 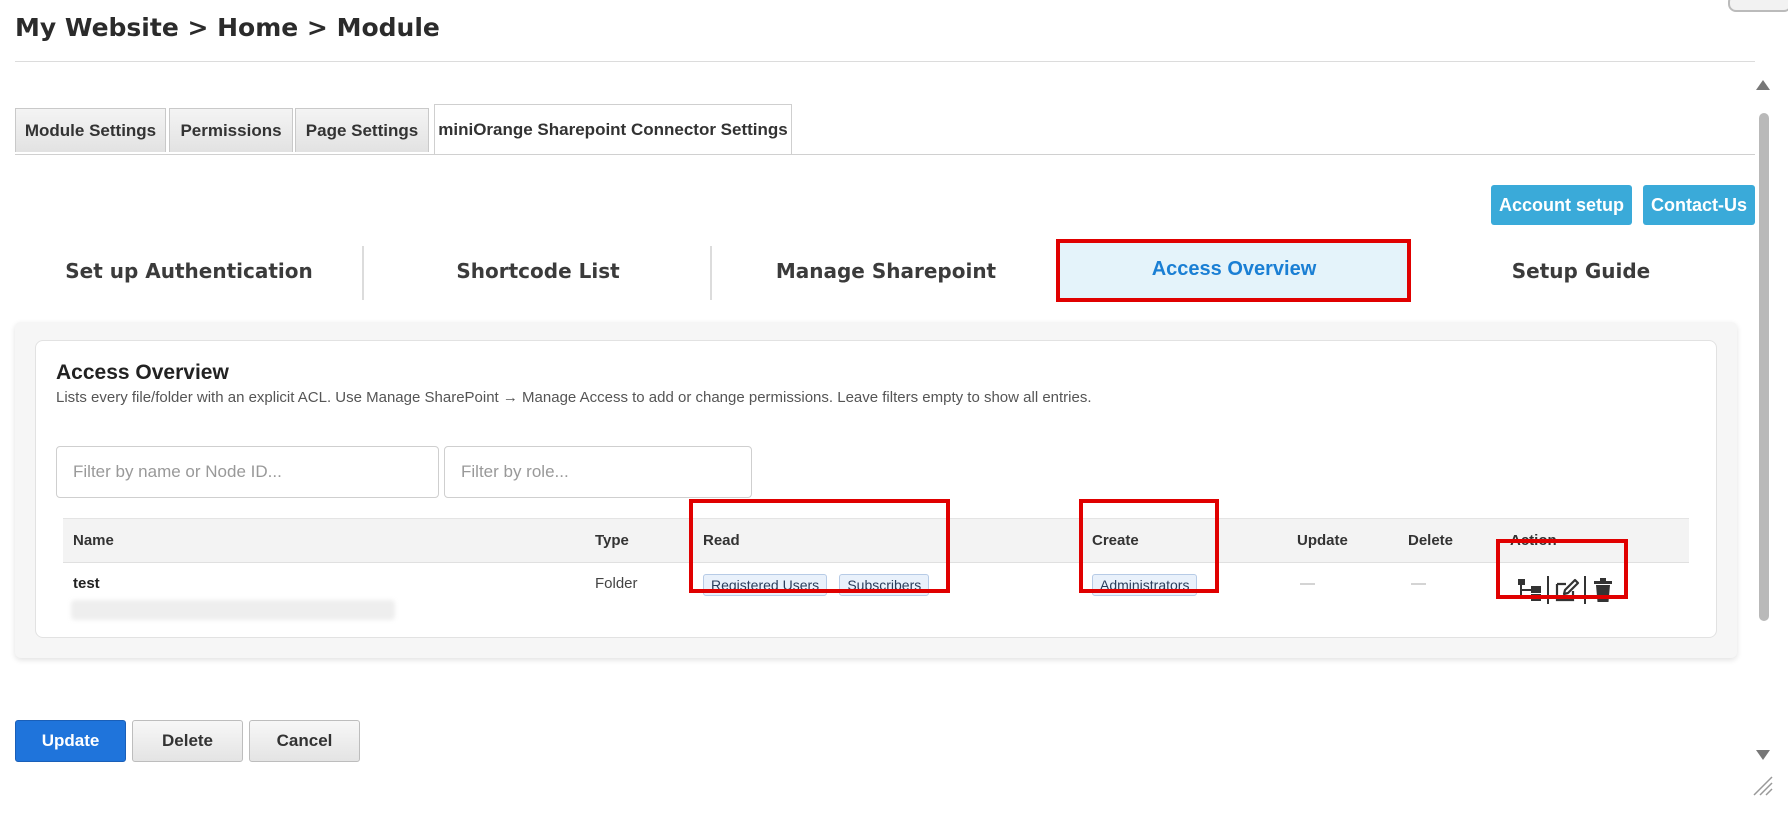 I want to click on column-header-action: Action, so click(x=1533, y=540).